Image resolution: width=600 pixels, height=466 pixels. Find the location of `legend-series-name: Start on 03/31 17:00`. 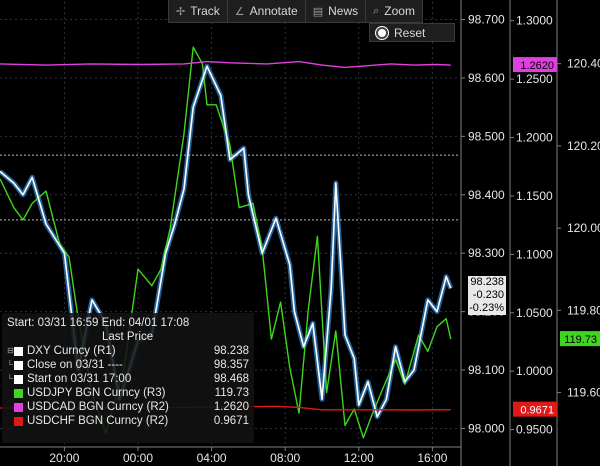

legend-series-name: Start on 03/31 17:00 is located at coordinates (79, 379).